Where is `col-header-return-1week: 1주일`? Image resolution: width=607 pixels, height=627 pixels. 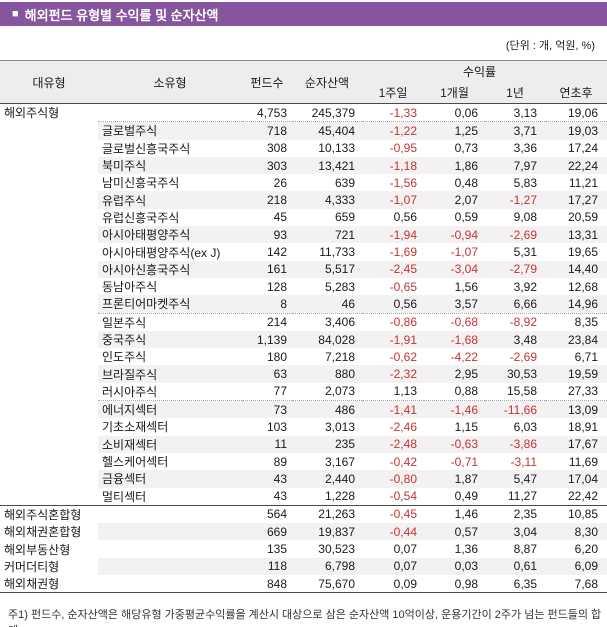 col-header-return-1week: 1주일 is located at coordinates (393, 93).